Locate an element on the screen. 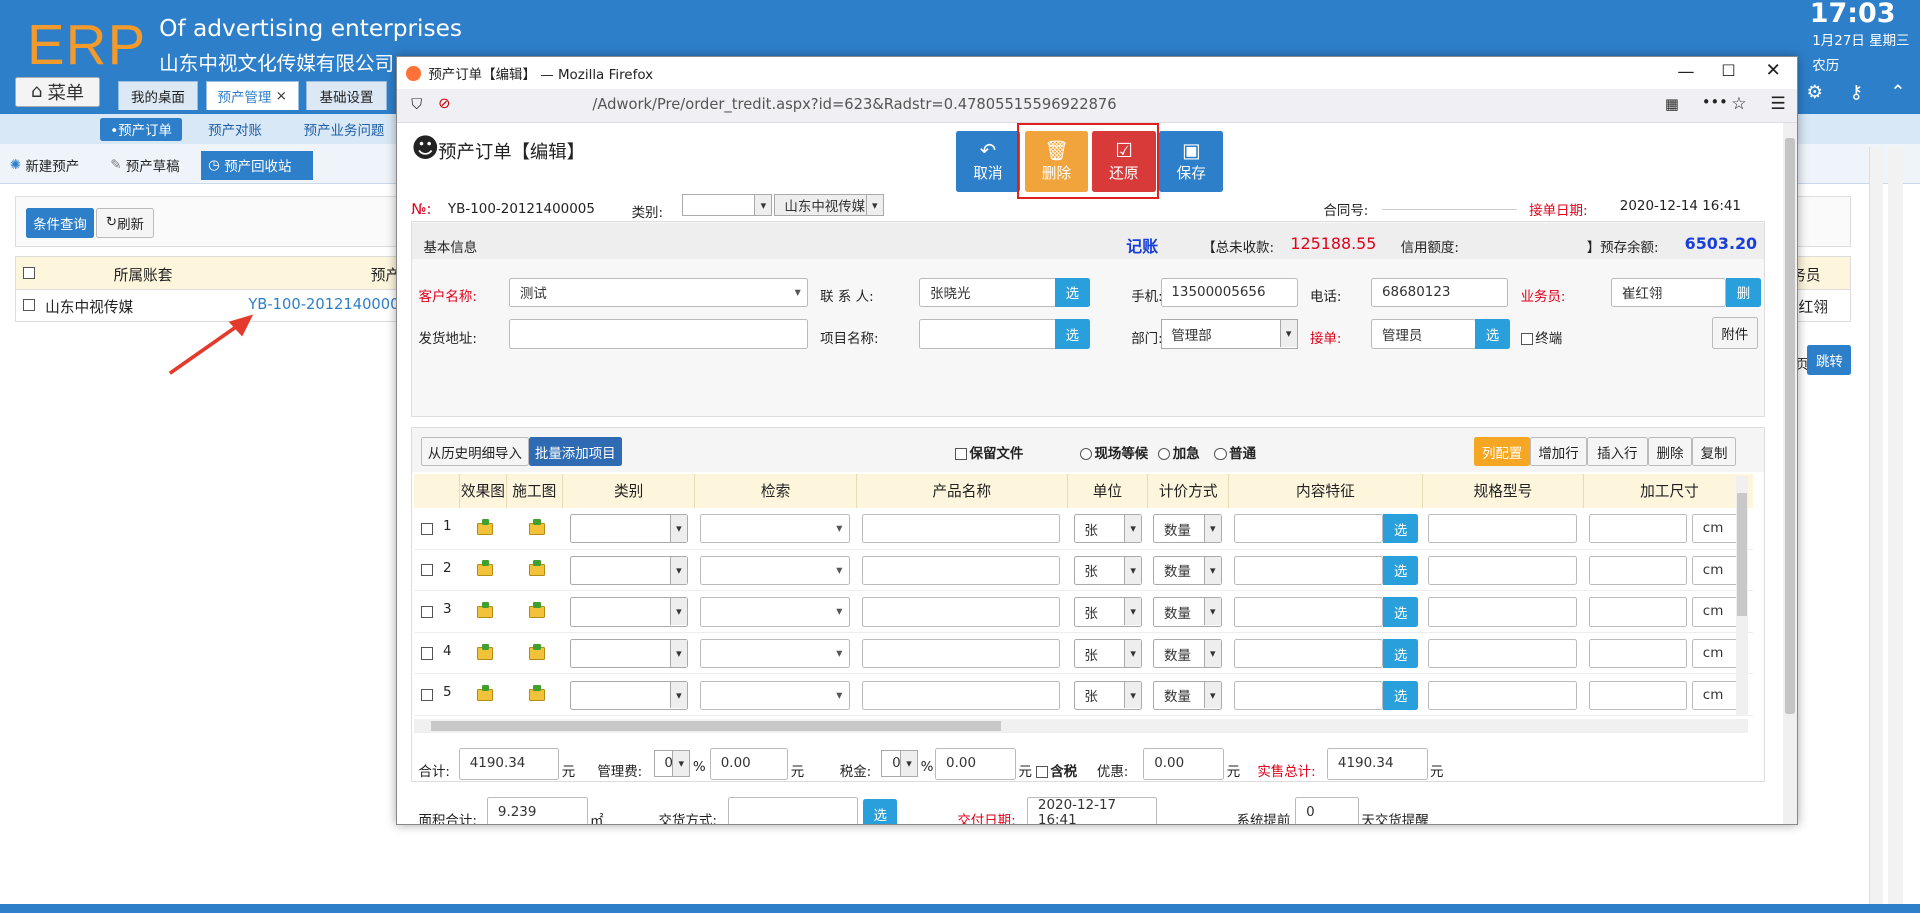 This screenshot has width=1920, height=913. refresh-button: ↻ 刷新 is located at coordinates (125, 223).